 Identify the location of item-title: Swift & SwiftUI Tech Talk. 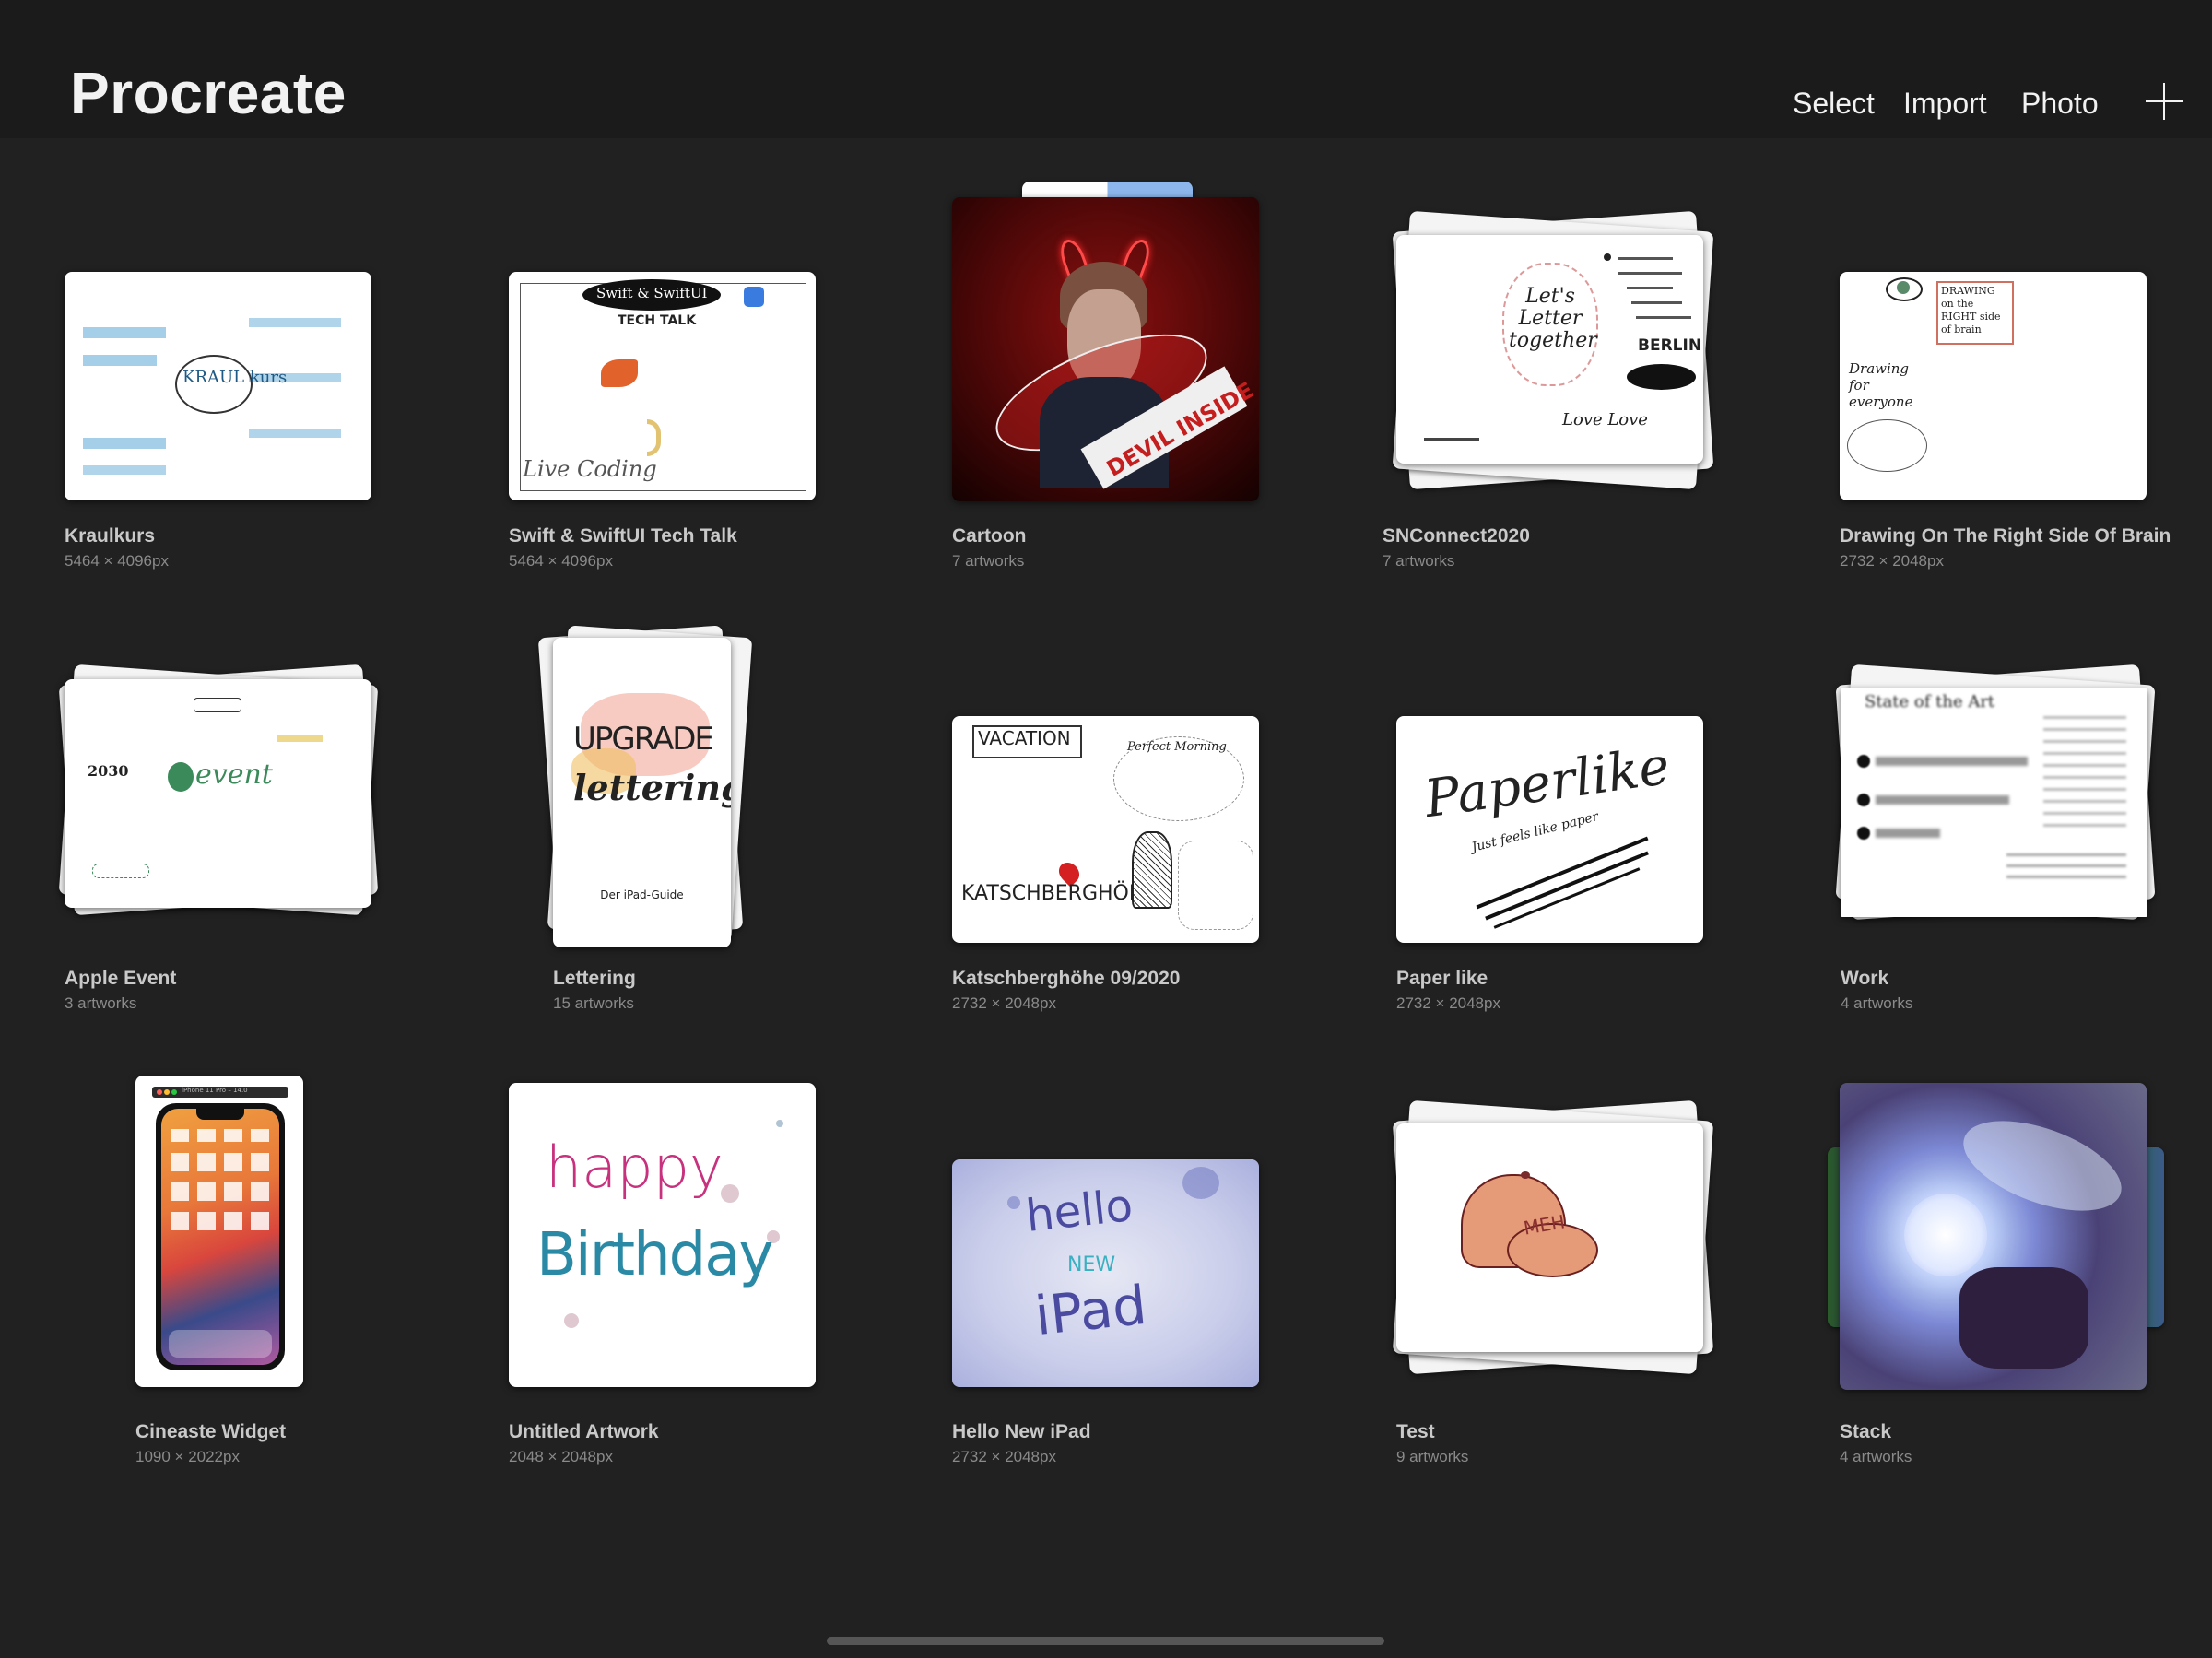
(623, 536).